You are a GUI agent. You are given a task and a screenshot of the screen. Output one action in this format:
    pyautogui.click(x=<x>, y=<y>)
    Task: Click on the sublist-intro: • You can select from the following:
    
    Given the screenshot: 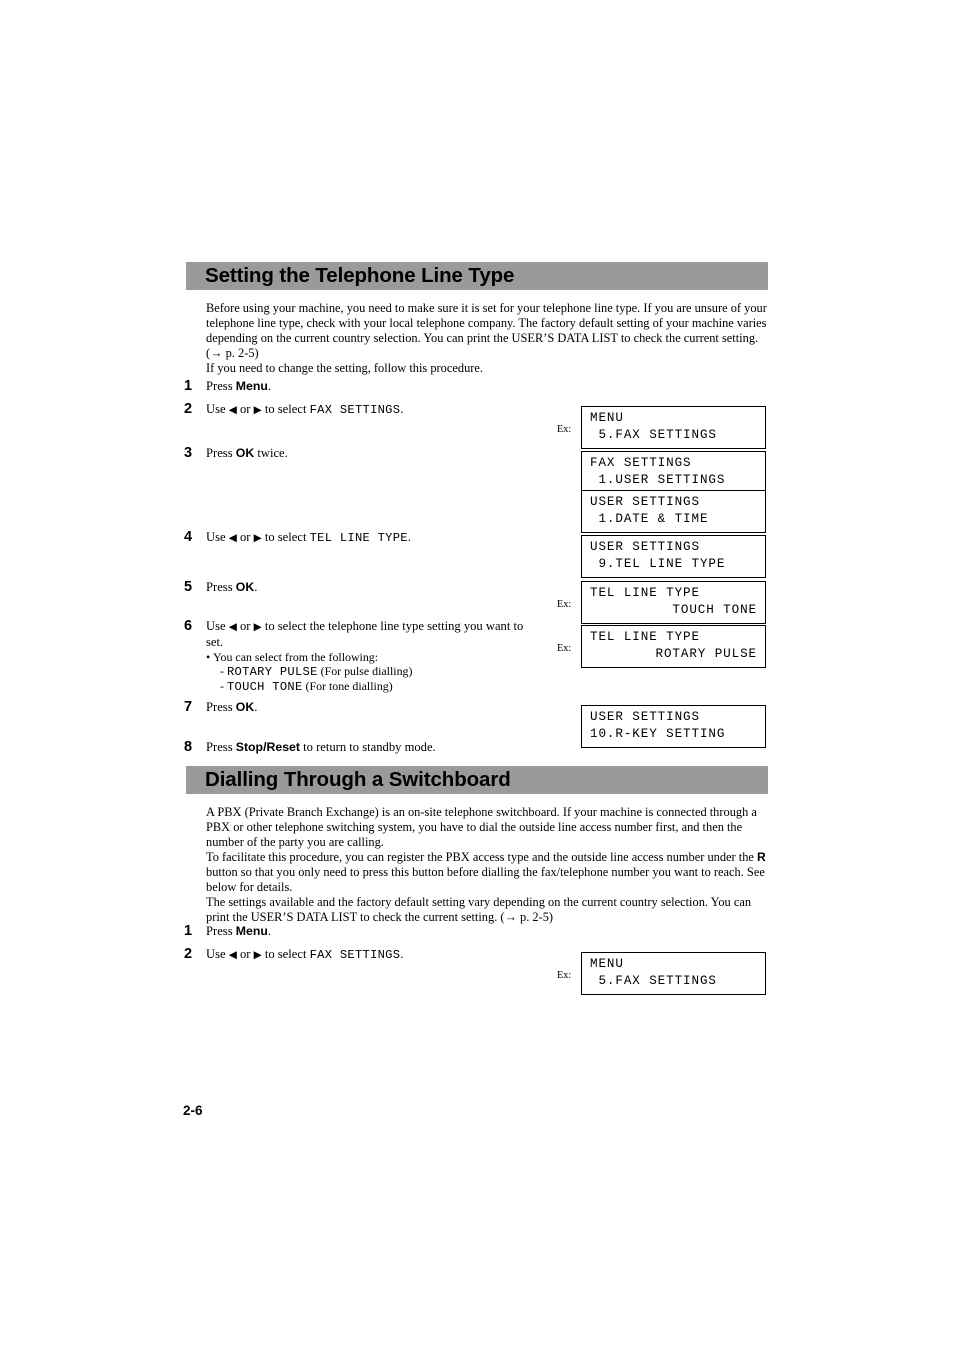 What is the action you would take?
    pyautogui.click(x=370, y=657)
    